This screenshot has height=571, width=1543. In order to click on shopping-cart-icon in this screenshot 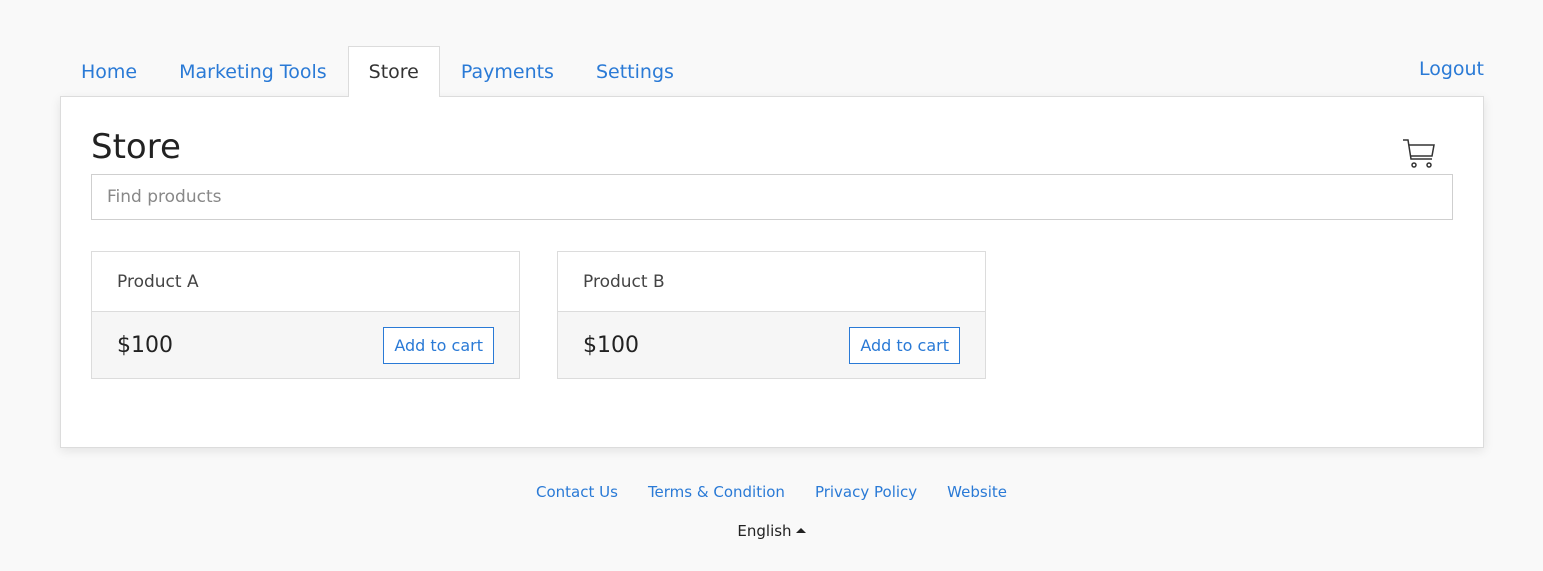, I will do `click(1419, 154)`.